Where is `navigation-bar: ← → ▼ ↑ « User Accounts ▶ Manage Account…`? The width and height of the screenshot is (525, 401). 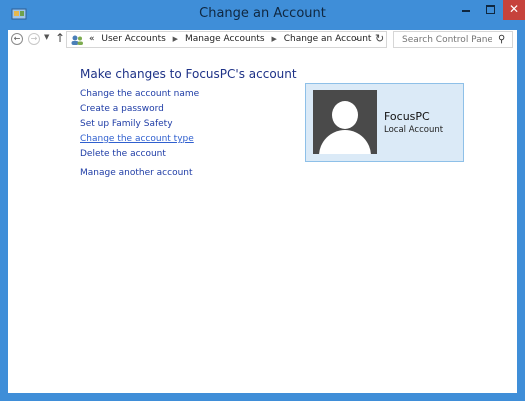 navigation-bar: ← → ▼ ↑ « User Accounts ▶ Manage Account… is located at coordinates (262, 40).